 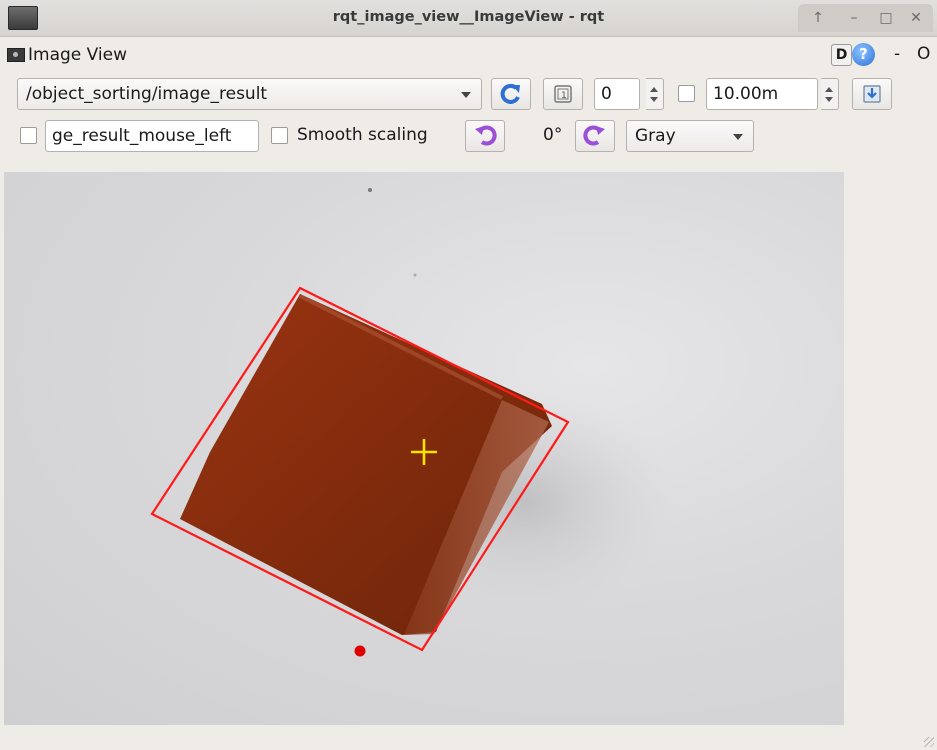 What do you see at coordinates (865, 18) in the screenshot?
I see `window-controls: ↑ – □ ✕` at bounding box center [865, 18].